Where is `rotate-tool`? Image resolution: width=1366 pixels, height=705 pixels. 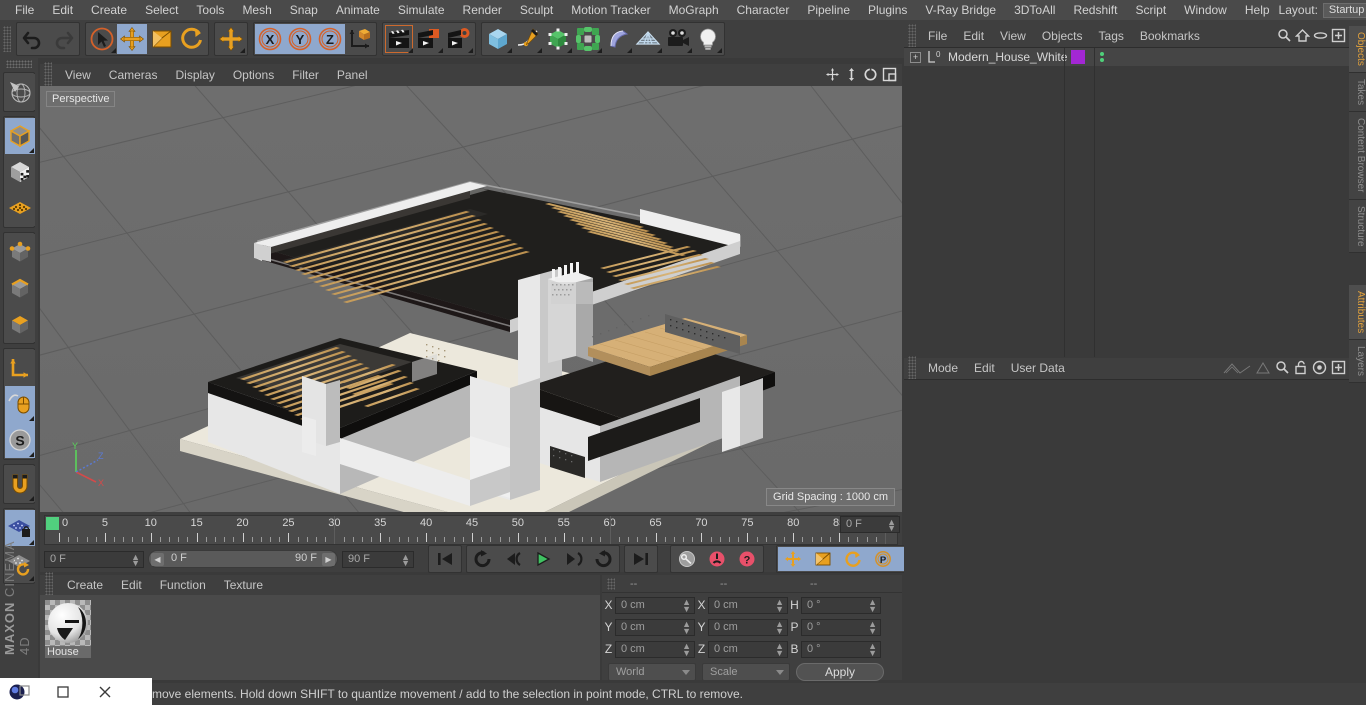 rotate-tool is located at coordinates (192, 39).